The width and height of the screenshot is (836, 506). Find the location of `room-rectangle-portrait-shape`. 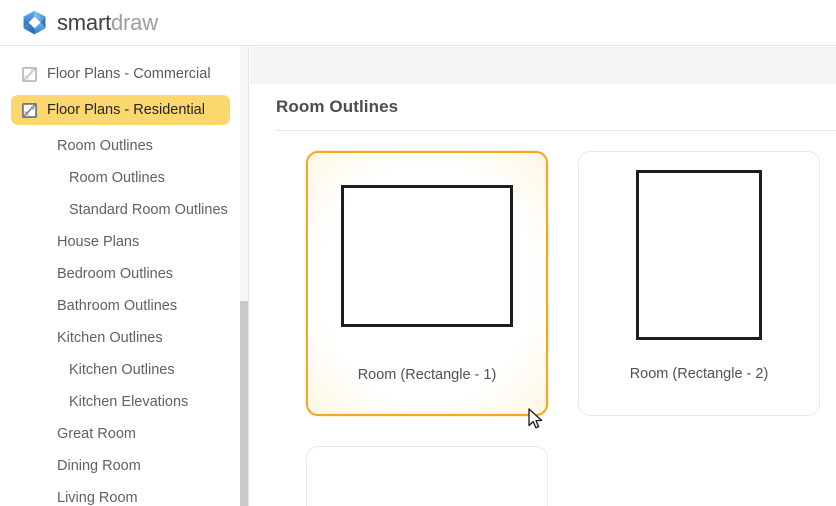

room-rectangle-portrait-shape is located at coordinates (699, 254).